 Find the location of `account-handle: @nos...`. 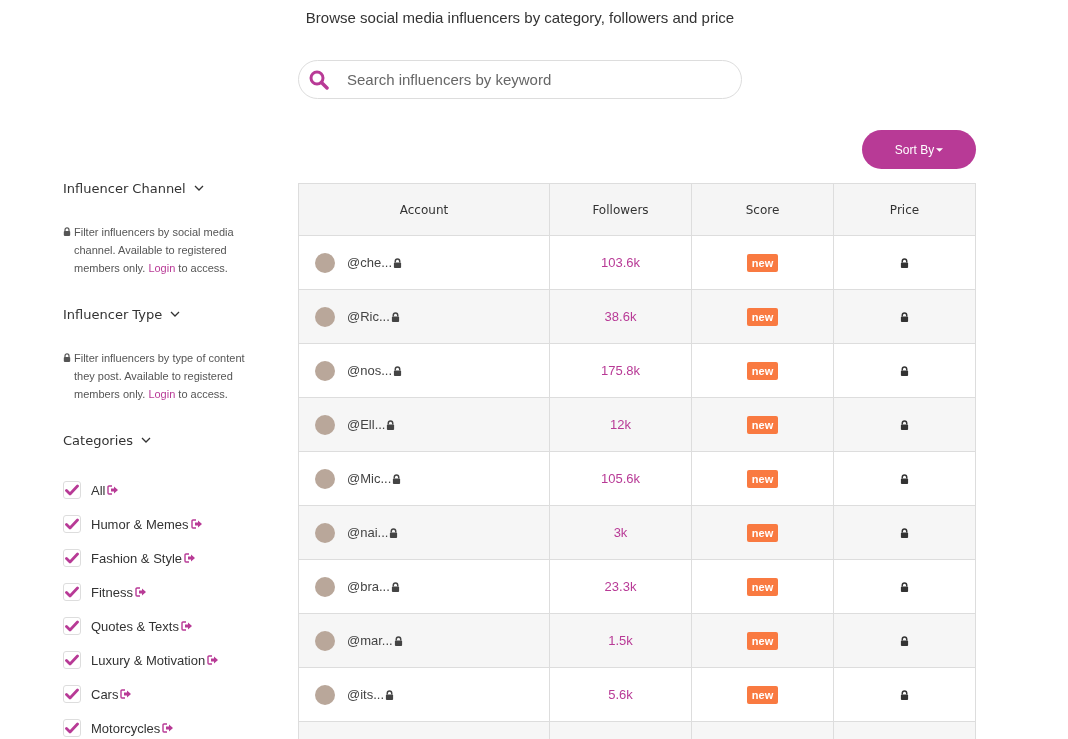

account-handle: @nos... is located at coordinates (369, 370).